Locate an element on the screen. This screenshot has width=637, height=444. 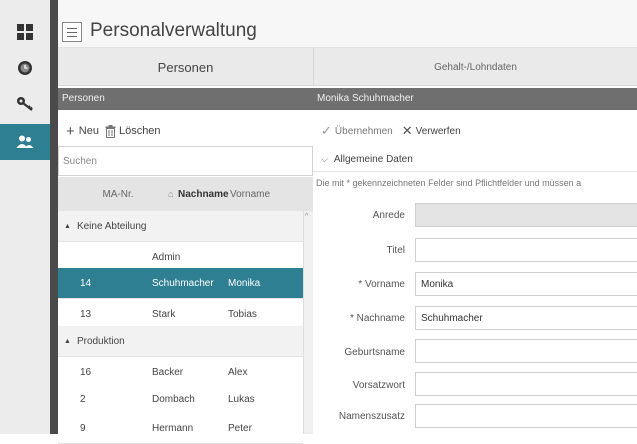
nav-time is located at coordinates (25, 68).